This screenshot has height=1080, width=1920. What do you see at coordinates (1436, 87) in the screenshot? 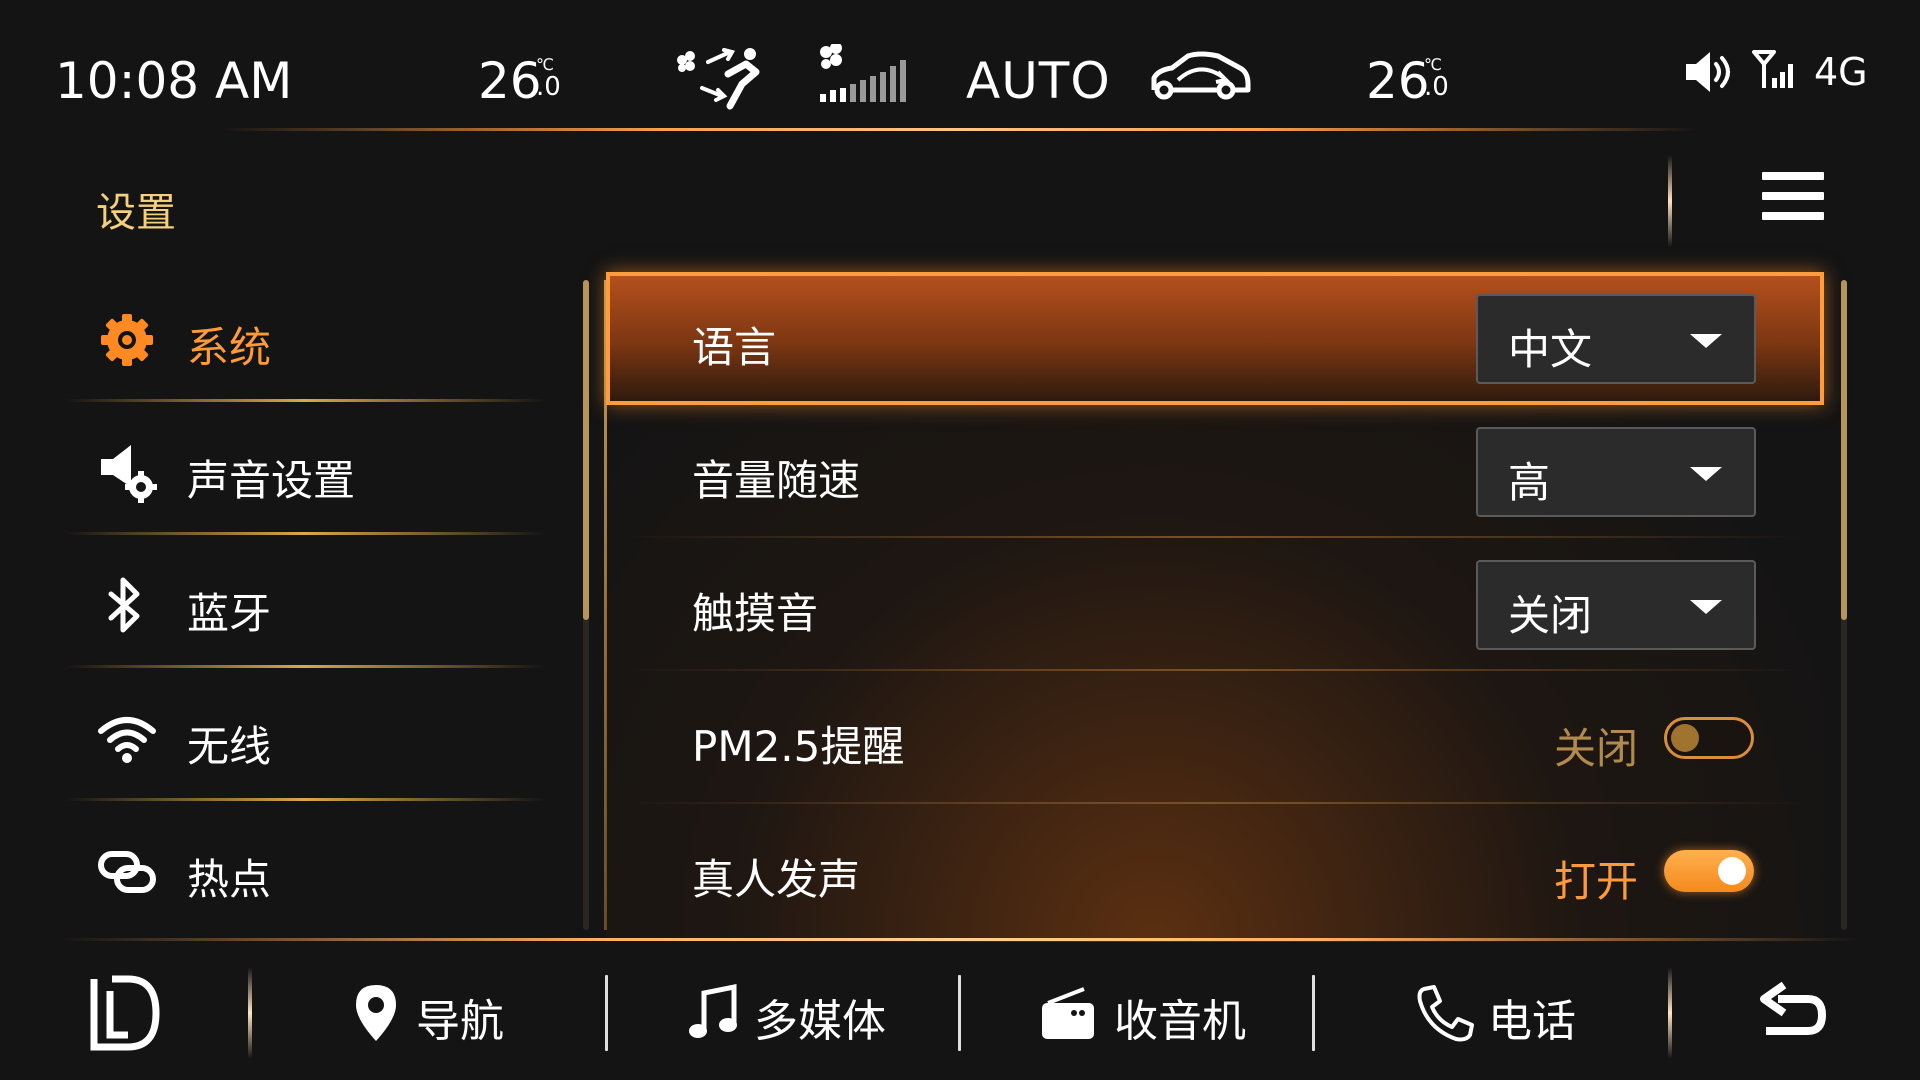
I see `temp-right-decimal: .0` at bounding box center [1436, 87].